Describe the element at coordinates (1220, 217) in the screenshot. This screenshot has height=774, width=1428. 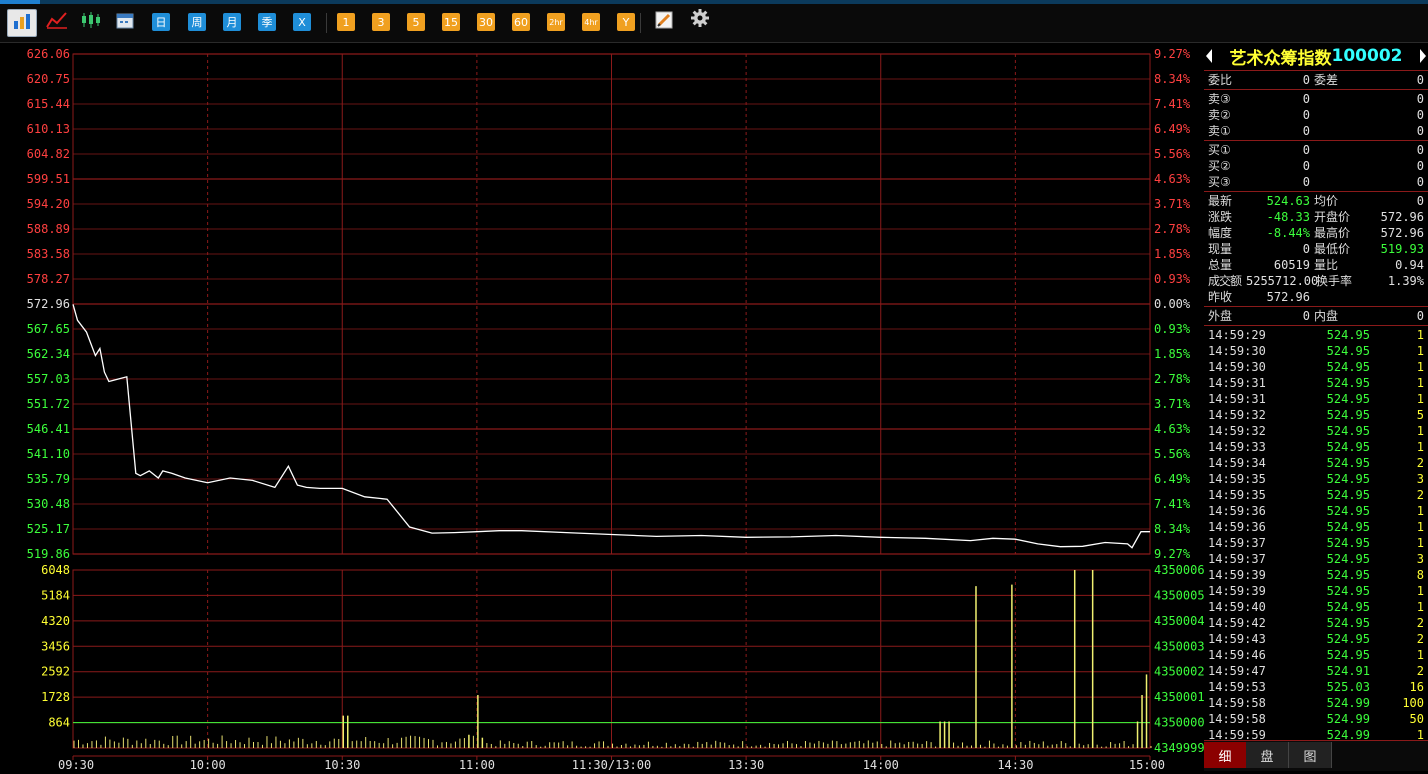
I see `quote-row-label: 涨跌` at that location.